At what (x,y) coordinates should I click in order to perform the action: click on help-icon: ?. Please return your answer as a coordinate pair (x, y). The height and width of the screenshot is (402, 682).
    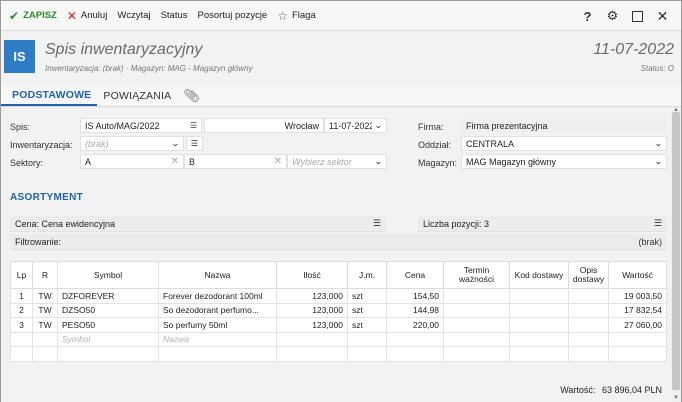
    Looking at the image, I should click on (587, 16).